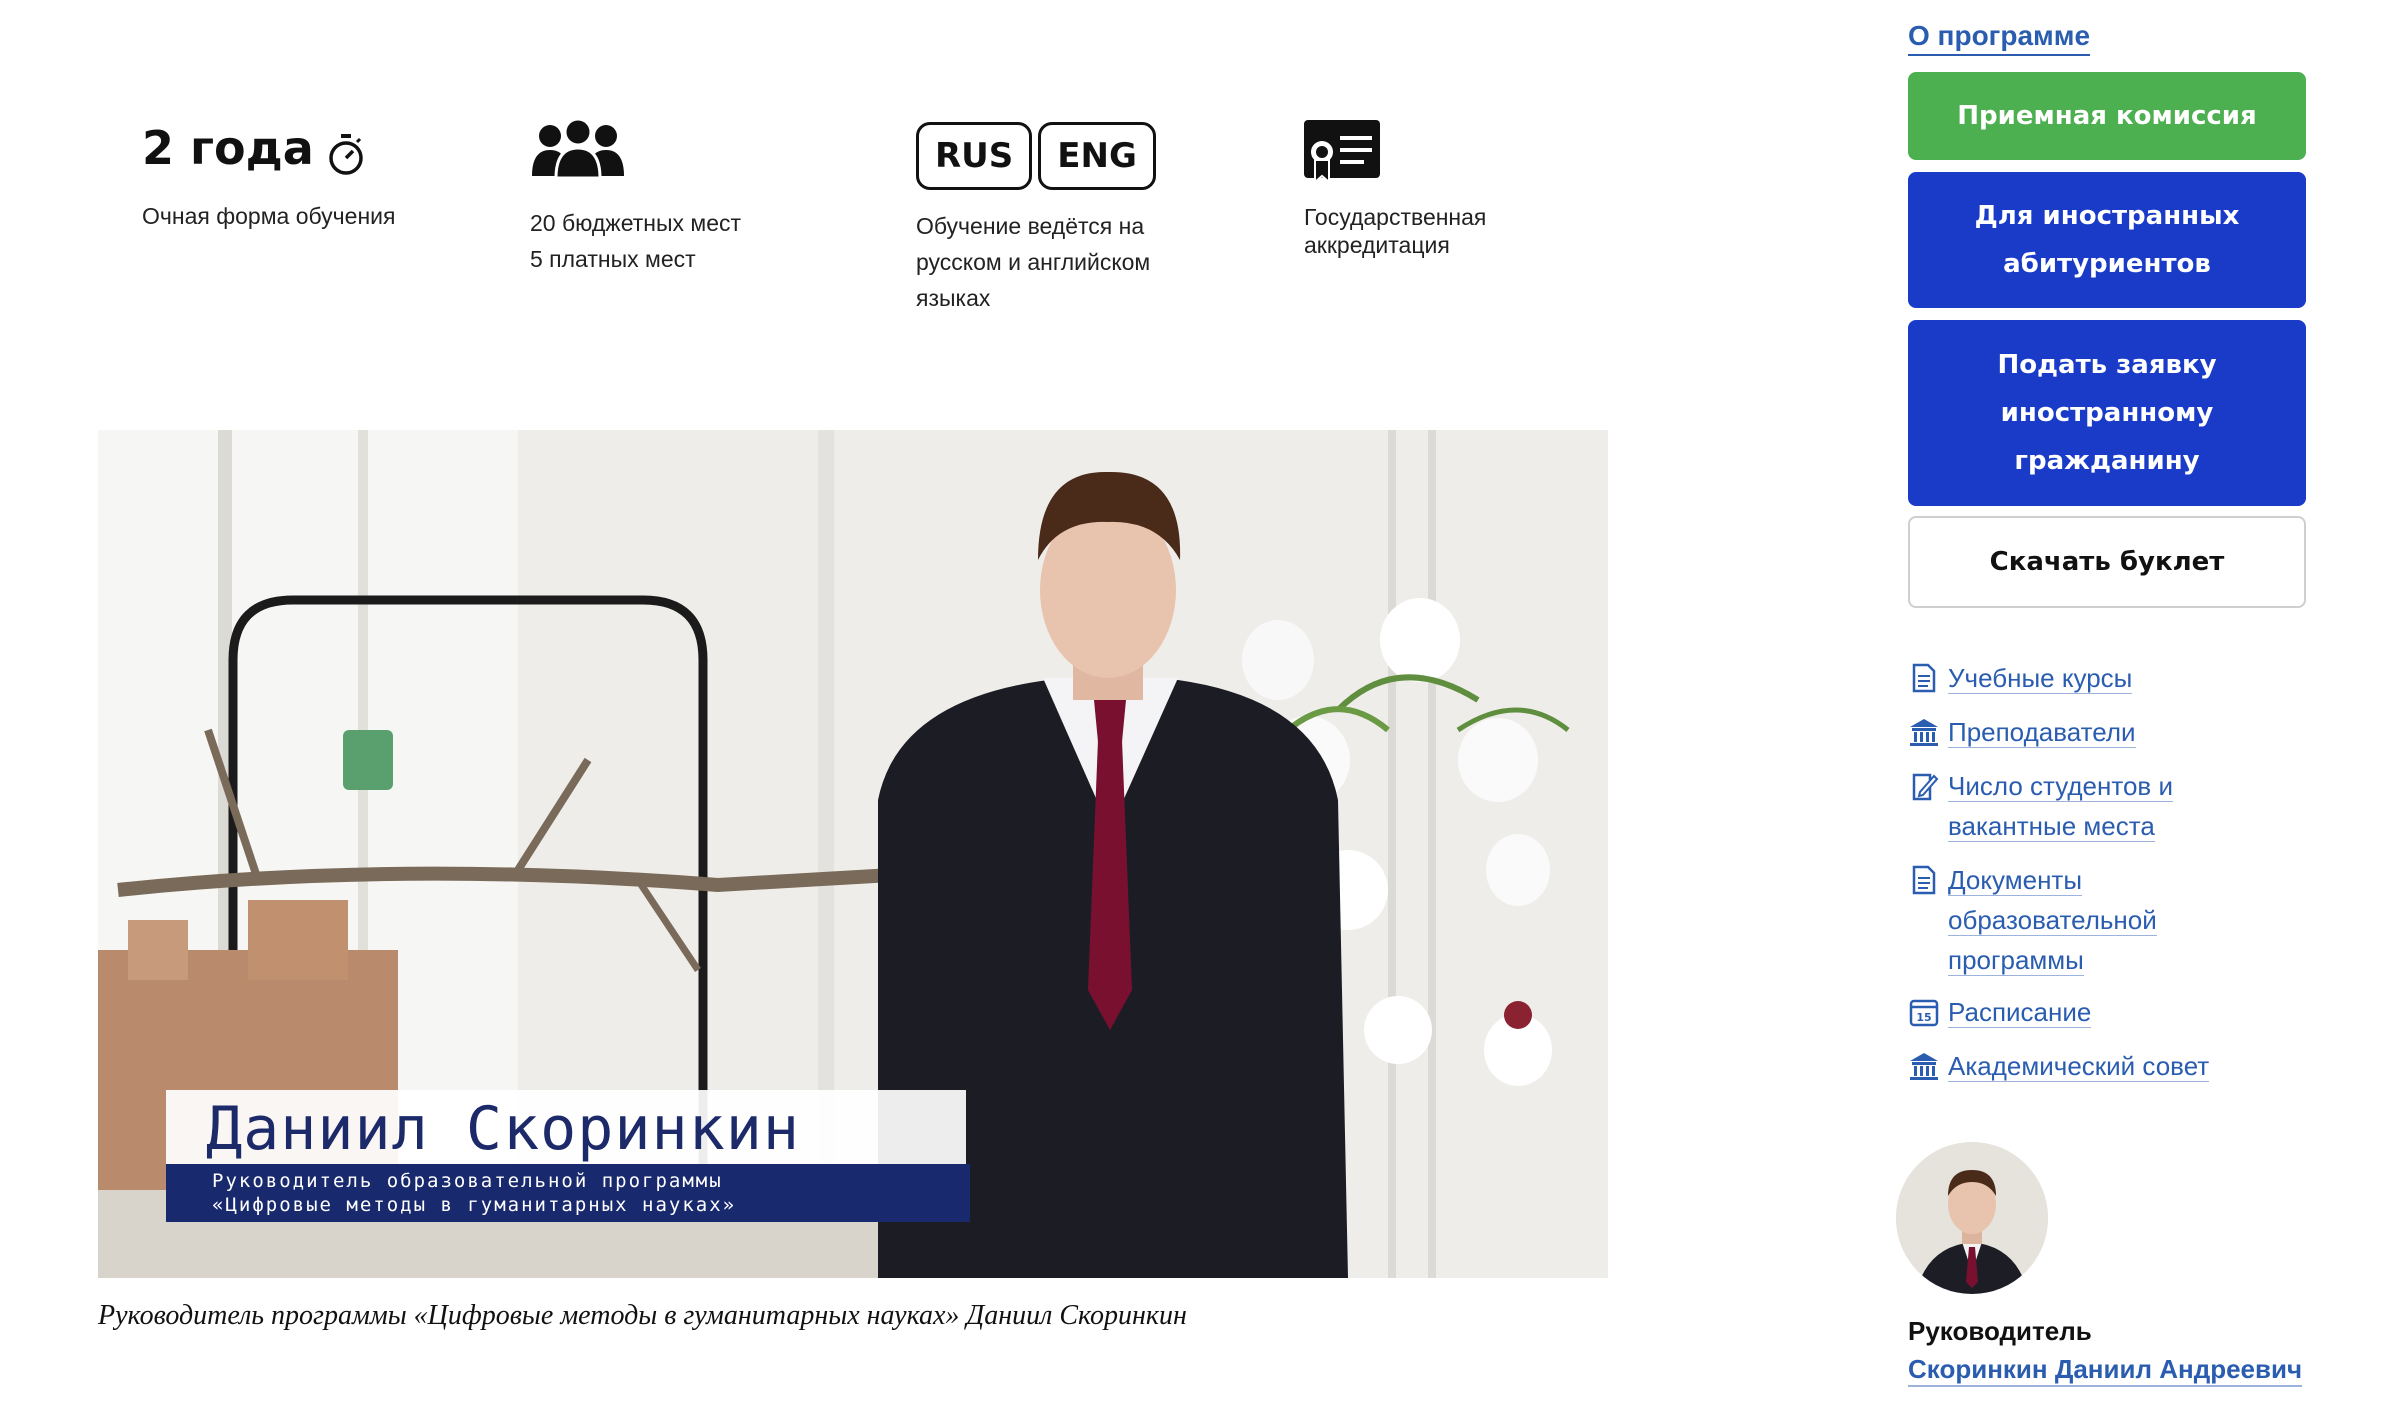 The height and width of the screenshot is (1408, 2382). What do you see at coordinates (1395, 189) in the screenshot?
I see `fact-accreditation: Государственная аккредитация` at bounding box center [1395, 189].